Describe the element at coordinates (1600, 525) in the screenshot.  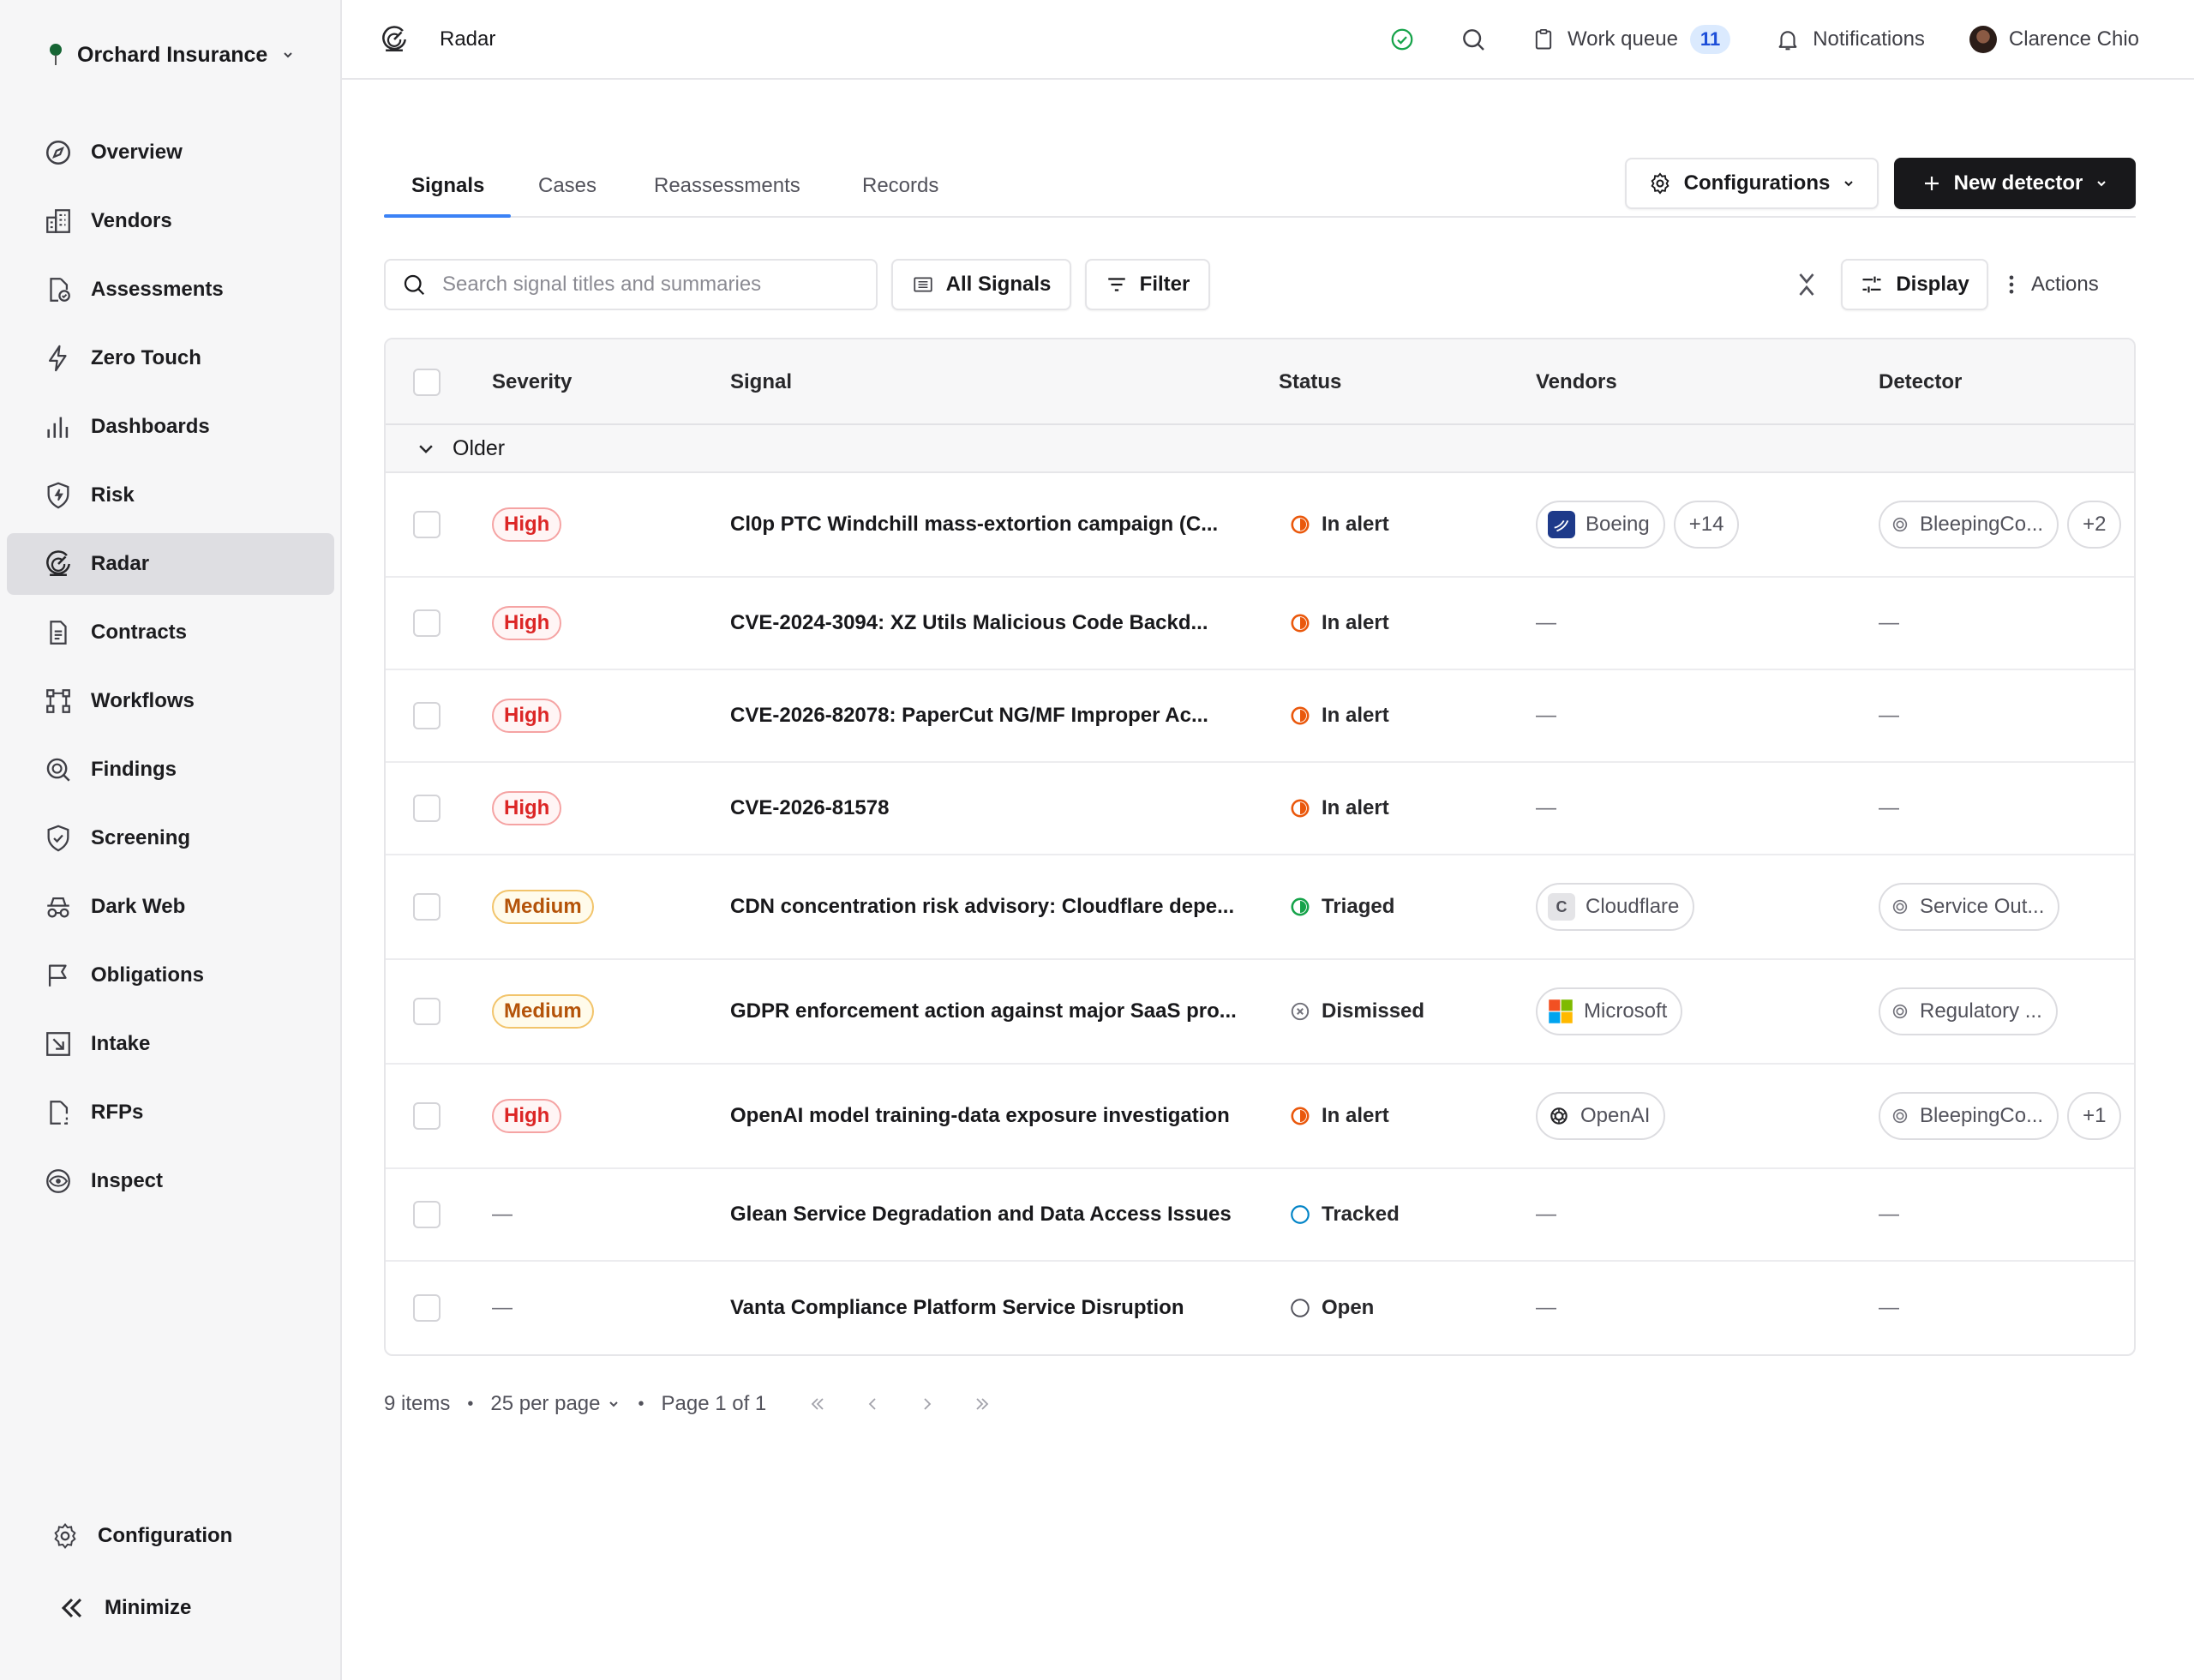
I see `vendor-chip-boeing: Boeing` at that location.